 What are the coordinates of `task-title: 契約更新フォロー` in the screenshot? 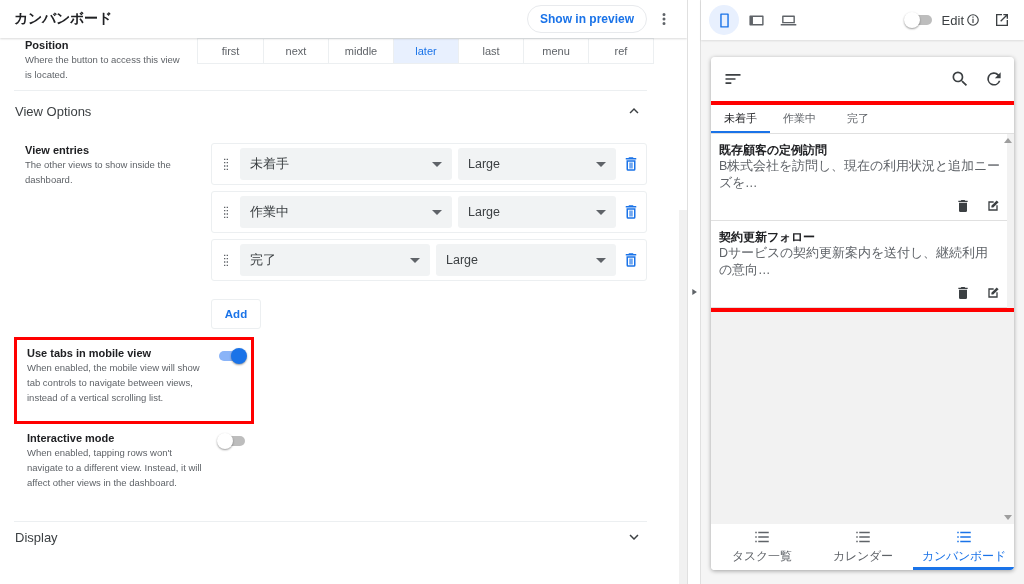 It's located at (767, 237).